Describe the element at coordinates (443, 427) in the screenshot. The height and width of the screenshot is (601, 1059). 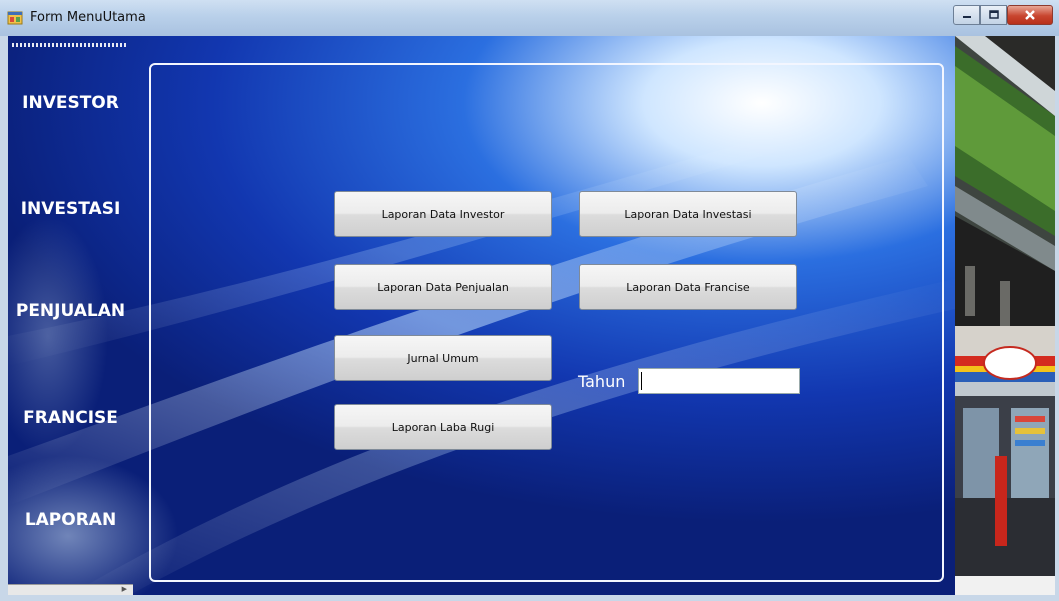
I see `laporan-laba-rugi-button: Laporan Laba Rugi` at that location.